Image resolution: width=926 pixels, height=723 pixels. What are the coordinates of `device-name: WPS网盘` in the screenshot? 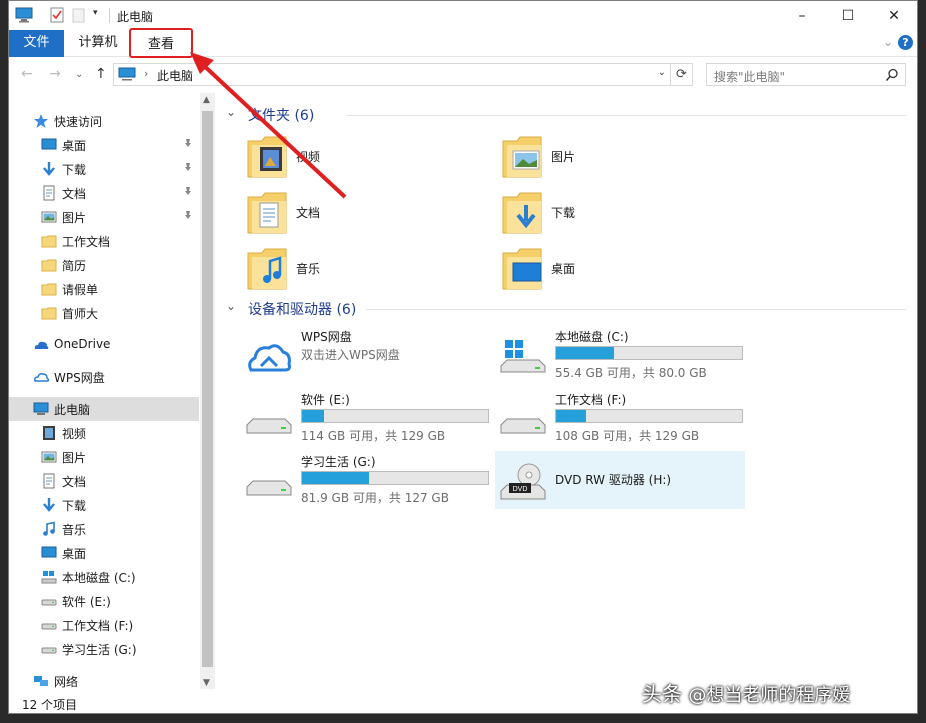 It's located at (326, 337).